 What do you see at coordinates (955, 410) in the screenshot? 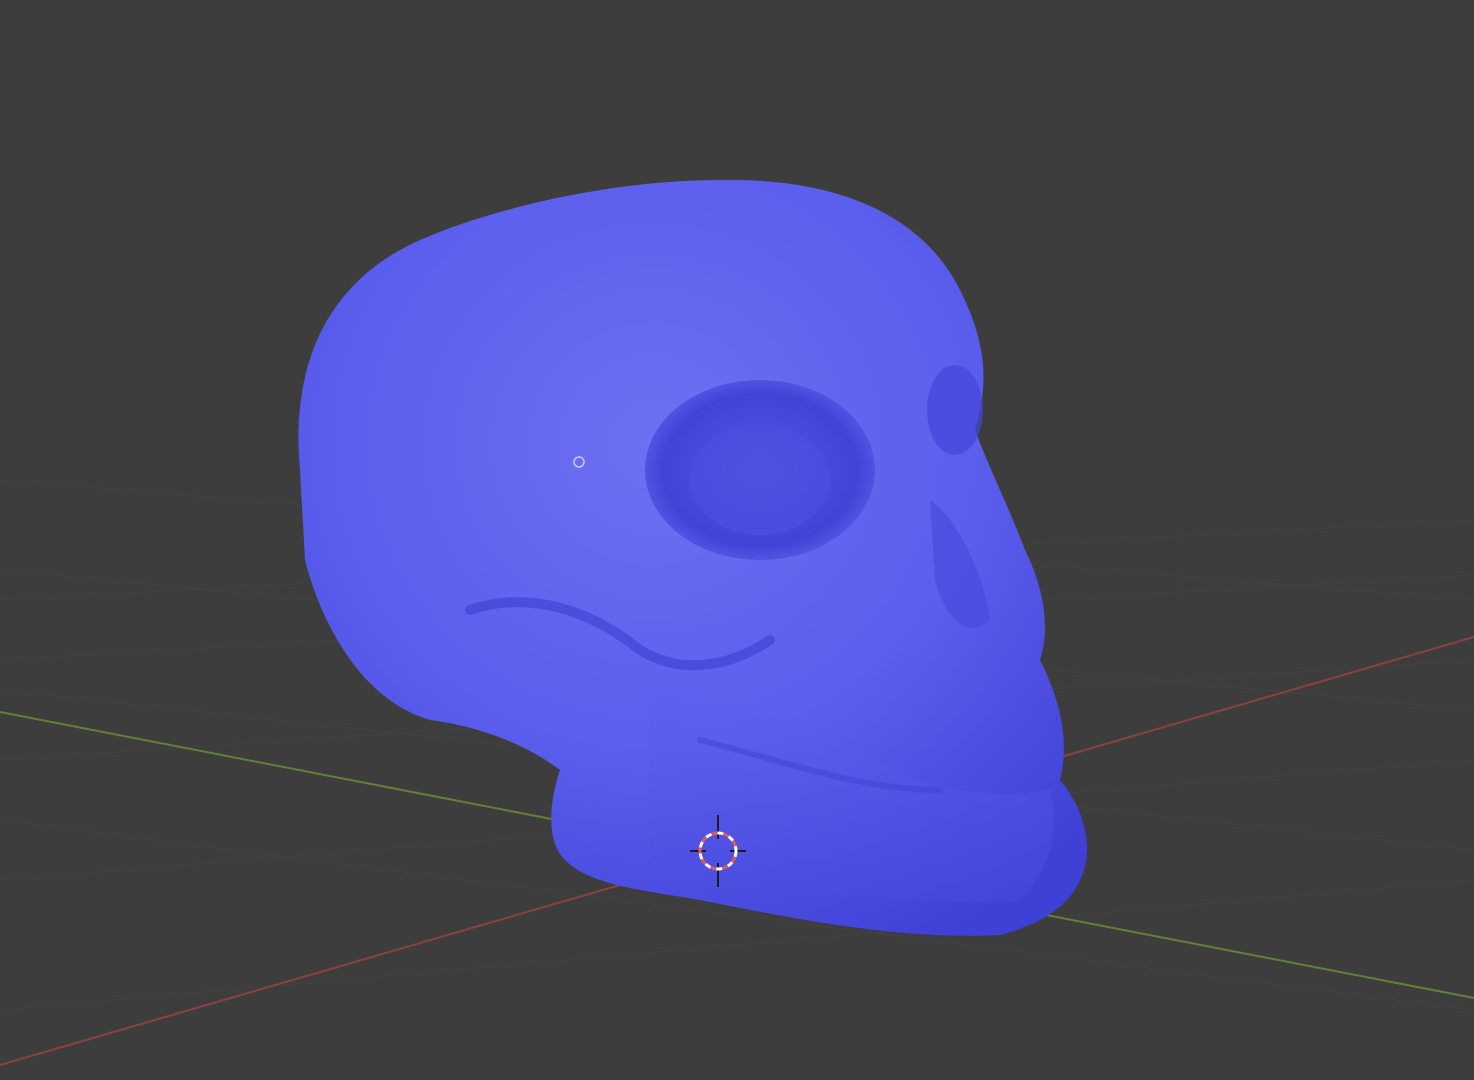
I see `eye-socket-right` at bounding box center [955, 410].